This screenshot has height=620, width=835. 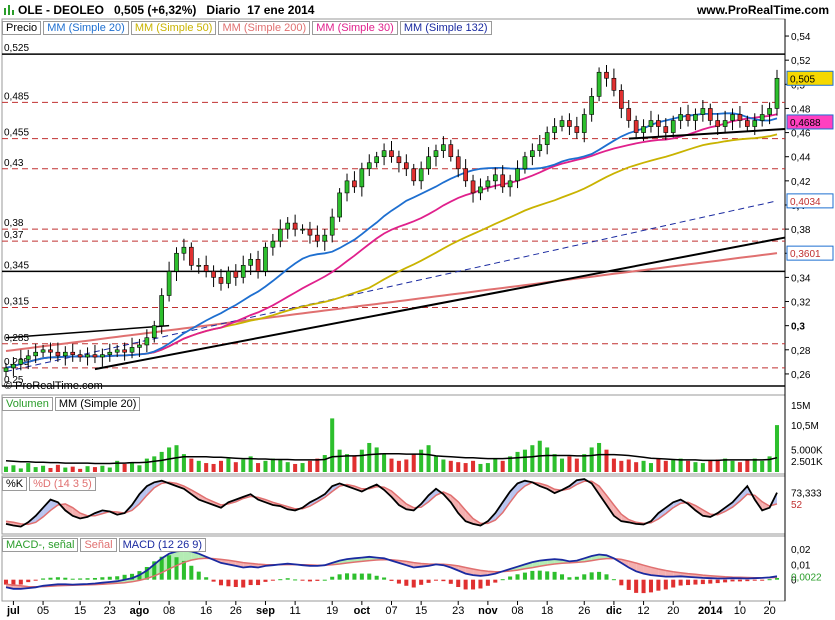 I want to click on legend-item: Volumen, so click(x=27, y=404).